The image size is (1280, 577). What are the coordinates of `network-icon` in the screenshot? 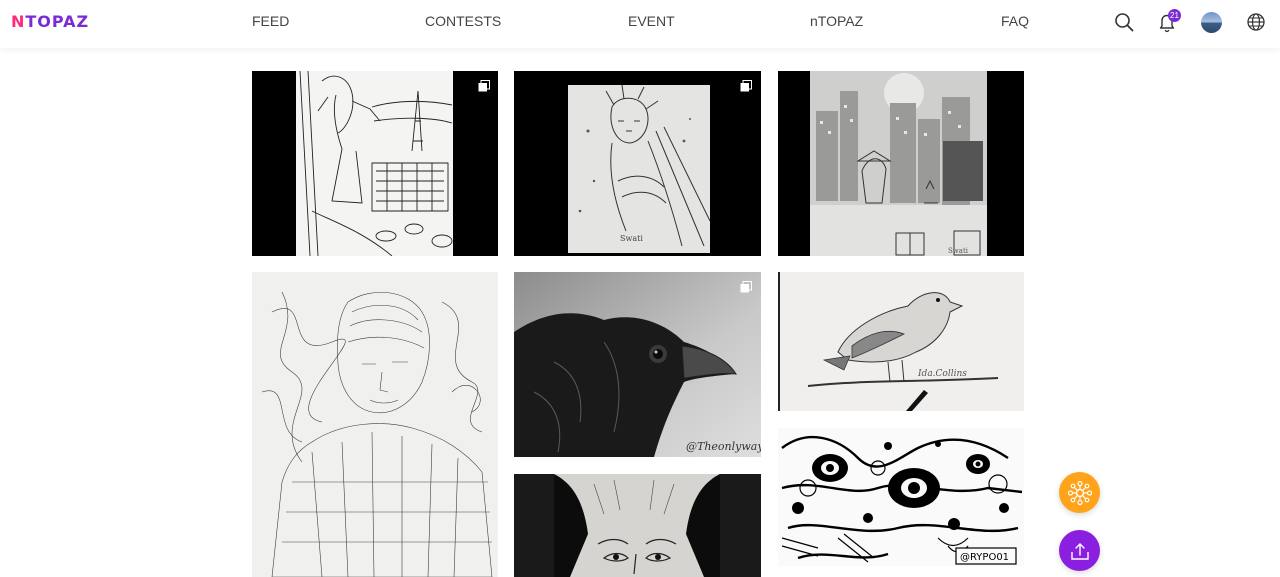 It's located at (1079, 492).